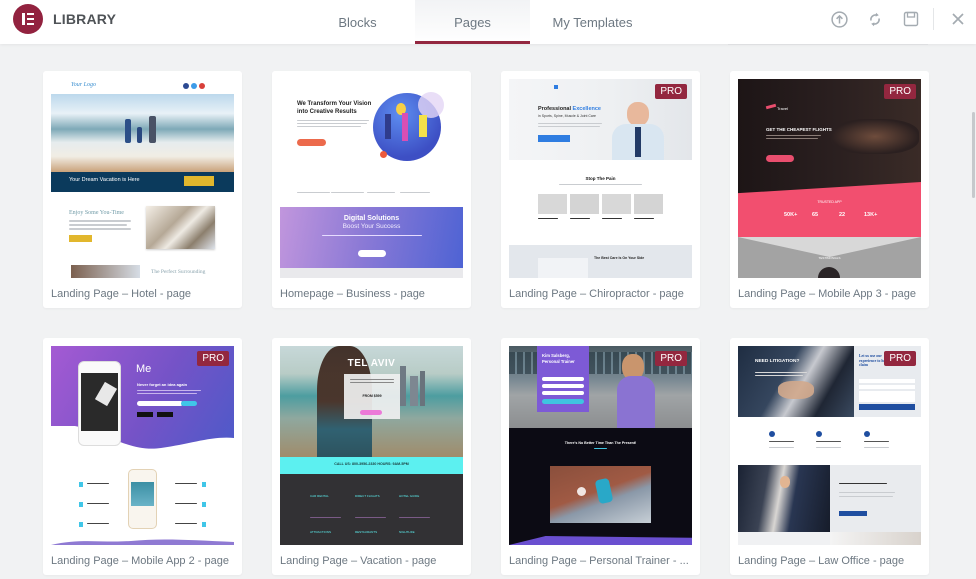 Image resolution: width=976 pixels, height=579 pixels. What do you see at coordinates (367, 496) in the screenshot?
I see `thumb-feature: DIRECT FLIGHTS` at bounding box center [367, 496].